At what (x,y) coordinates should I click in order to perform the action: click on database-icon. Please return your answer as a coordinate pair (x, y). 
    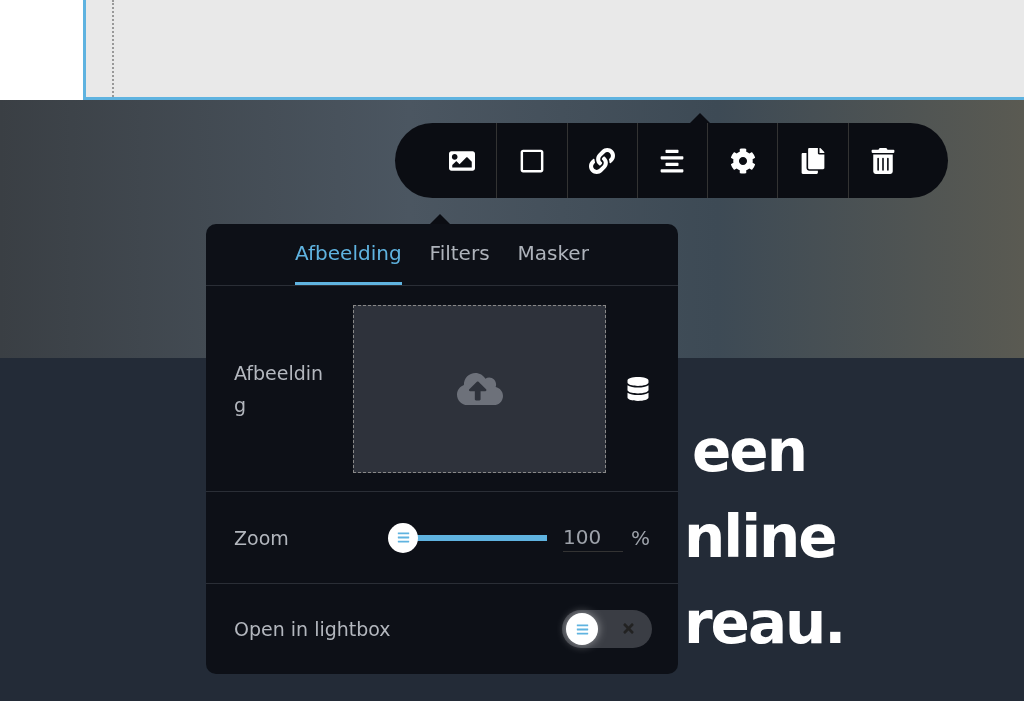
    Looking at the image, I should click on (638, 388).